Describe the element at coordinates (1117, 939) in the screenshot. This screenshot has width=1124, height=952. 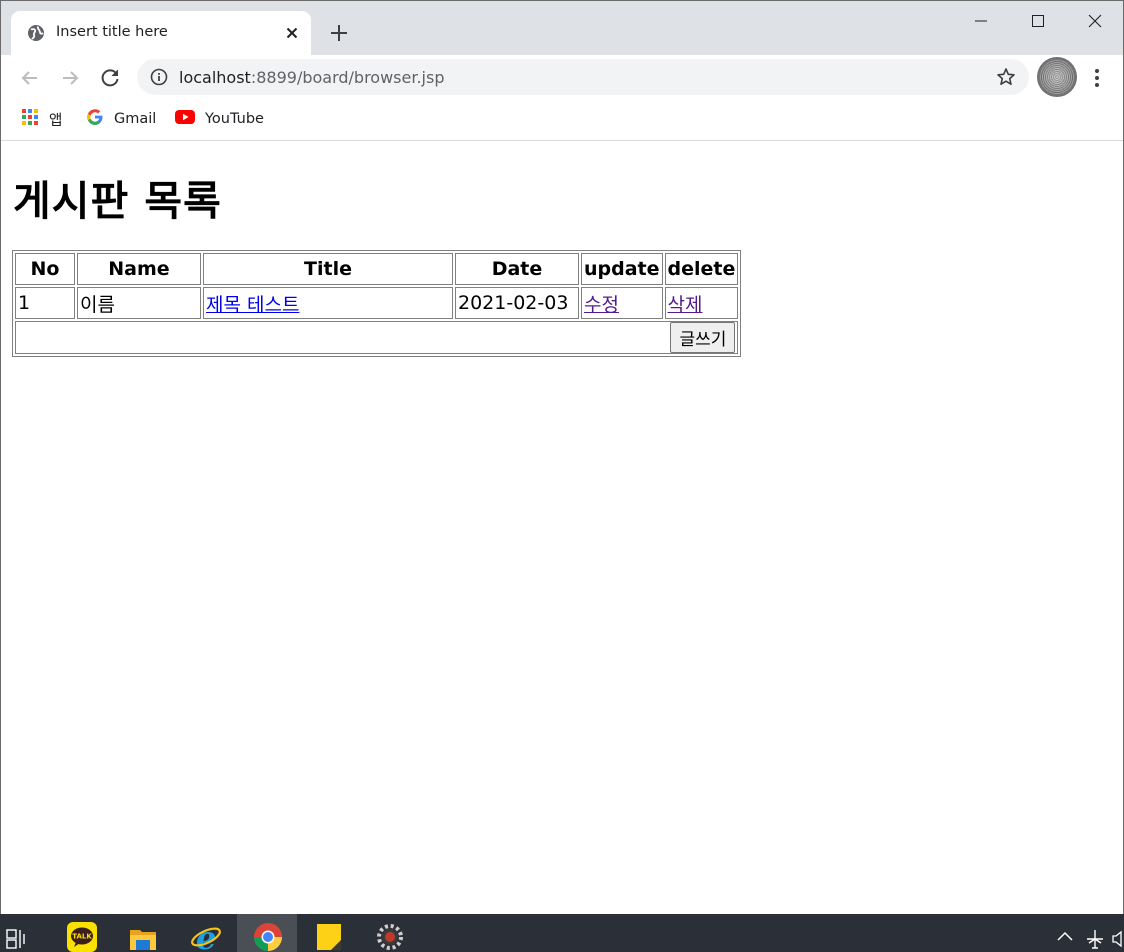
I see `volume-icon` at that location.